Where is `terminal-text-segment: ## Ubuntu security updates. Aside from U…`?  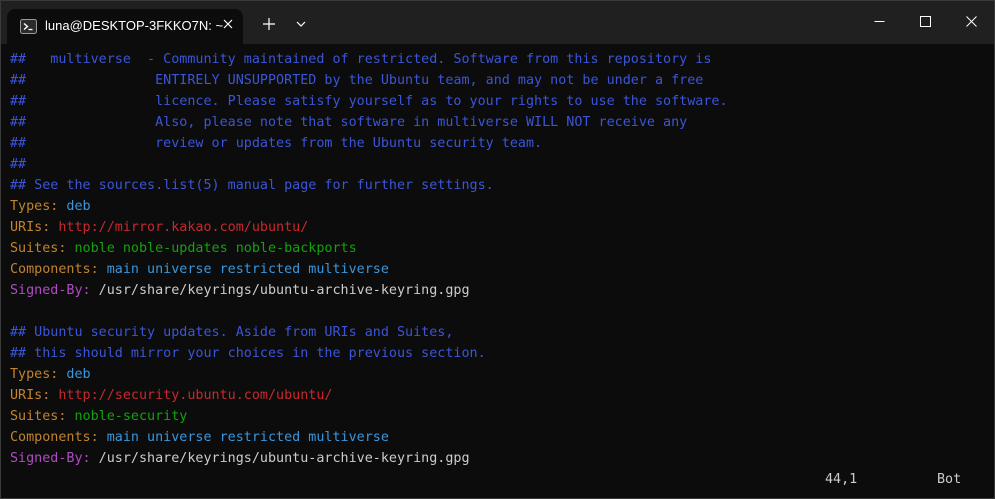
terminal-text-segment: ## Ubuntu security updates. Aside from U… is located at coordinates (232, 332).